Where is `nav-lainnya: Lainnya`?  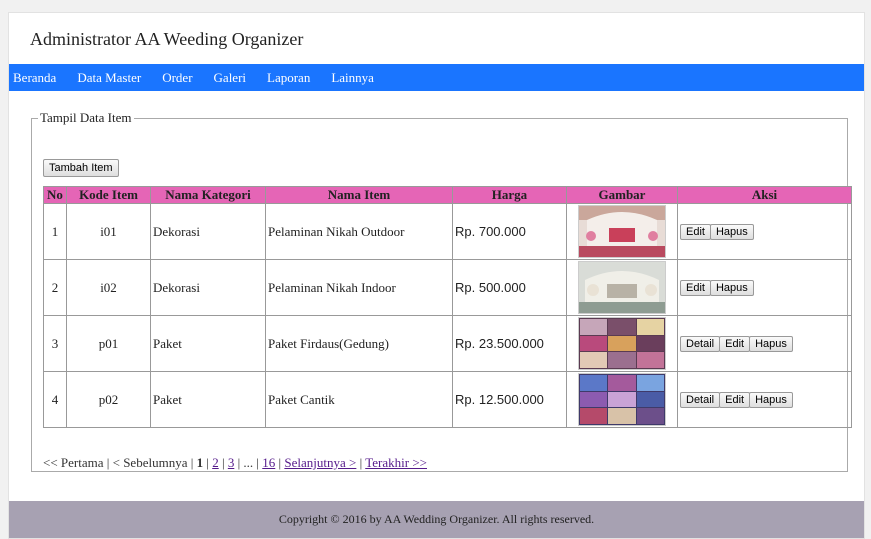 nav-lainnya: Lainnya is located at coordinates (352, 78).